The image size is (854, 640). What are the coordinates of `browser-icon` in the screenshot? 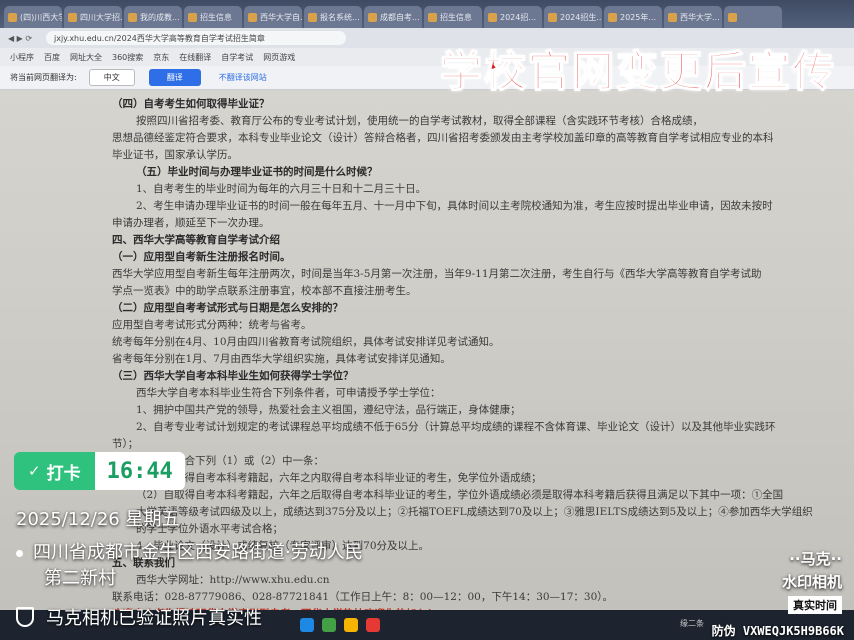 It's located at (307, 625).